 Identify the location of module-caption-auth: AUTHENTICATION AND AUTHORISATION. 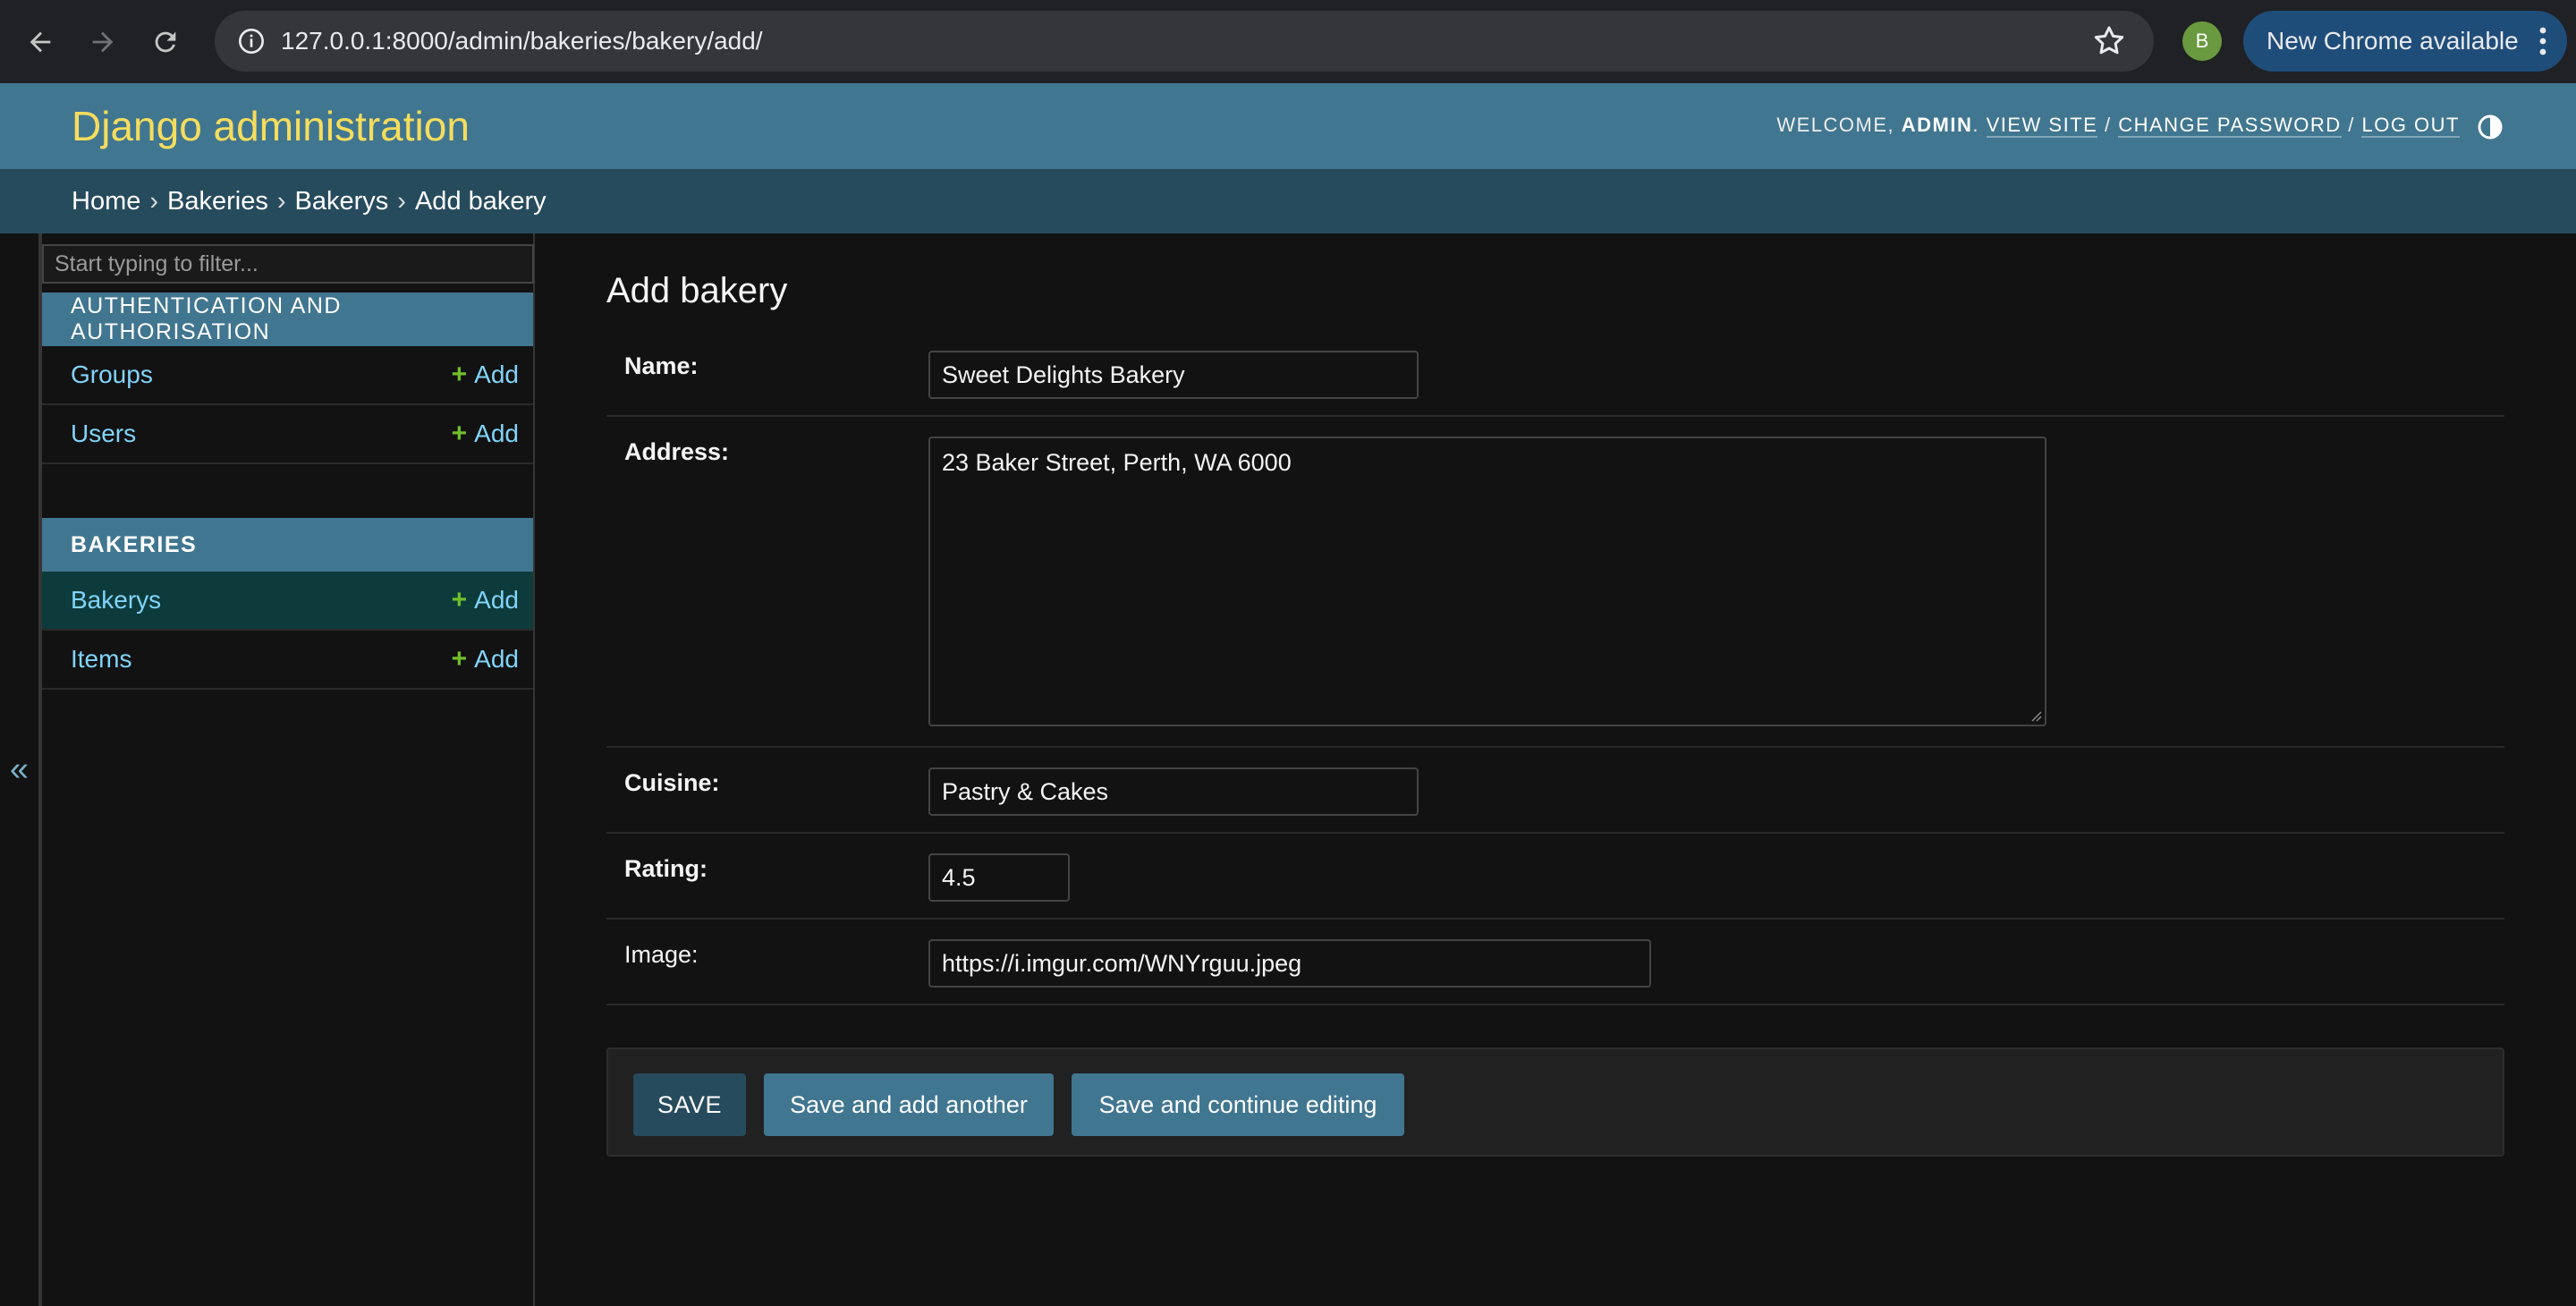
(287, 320).